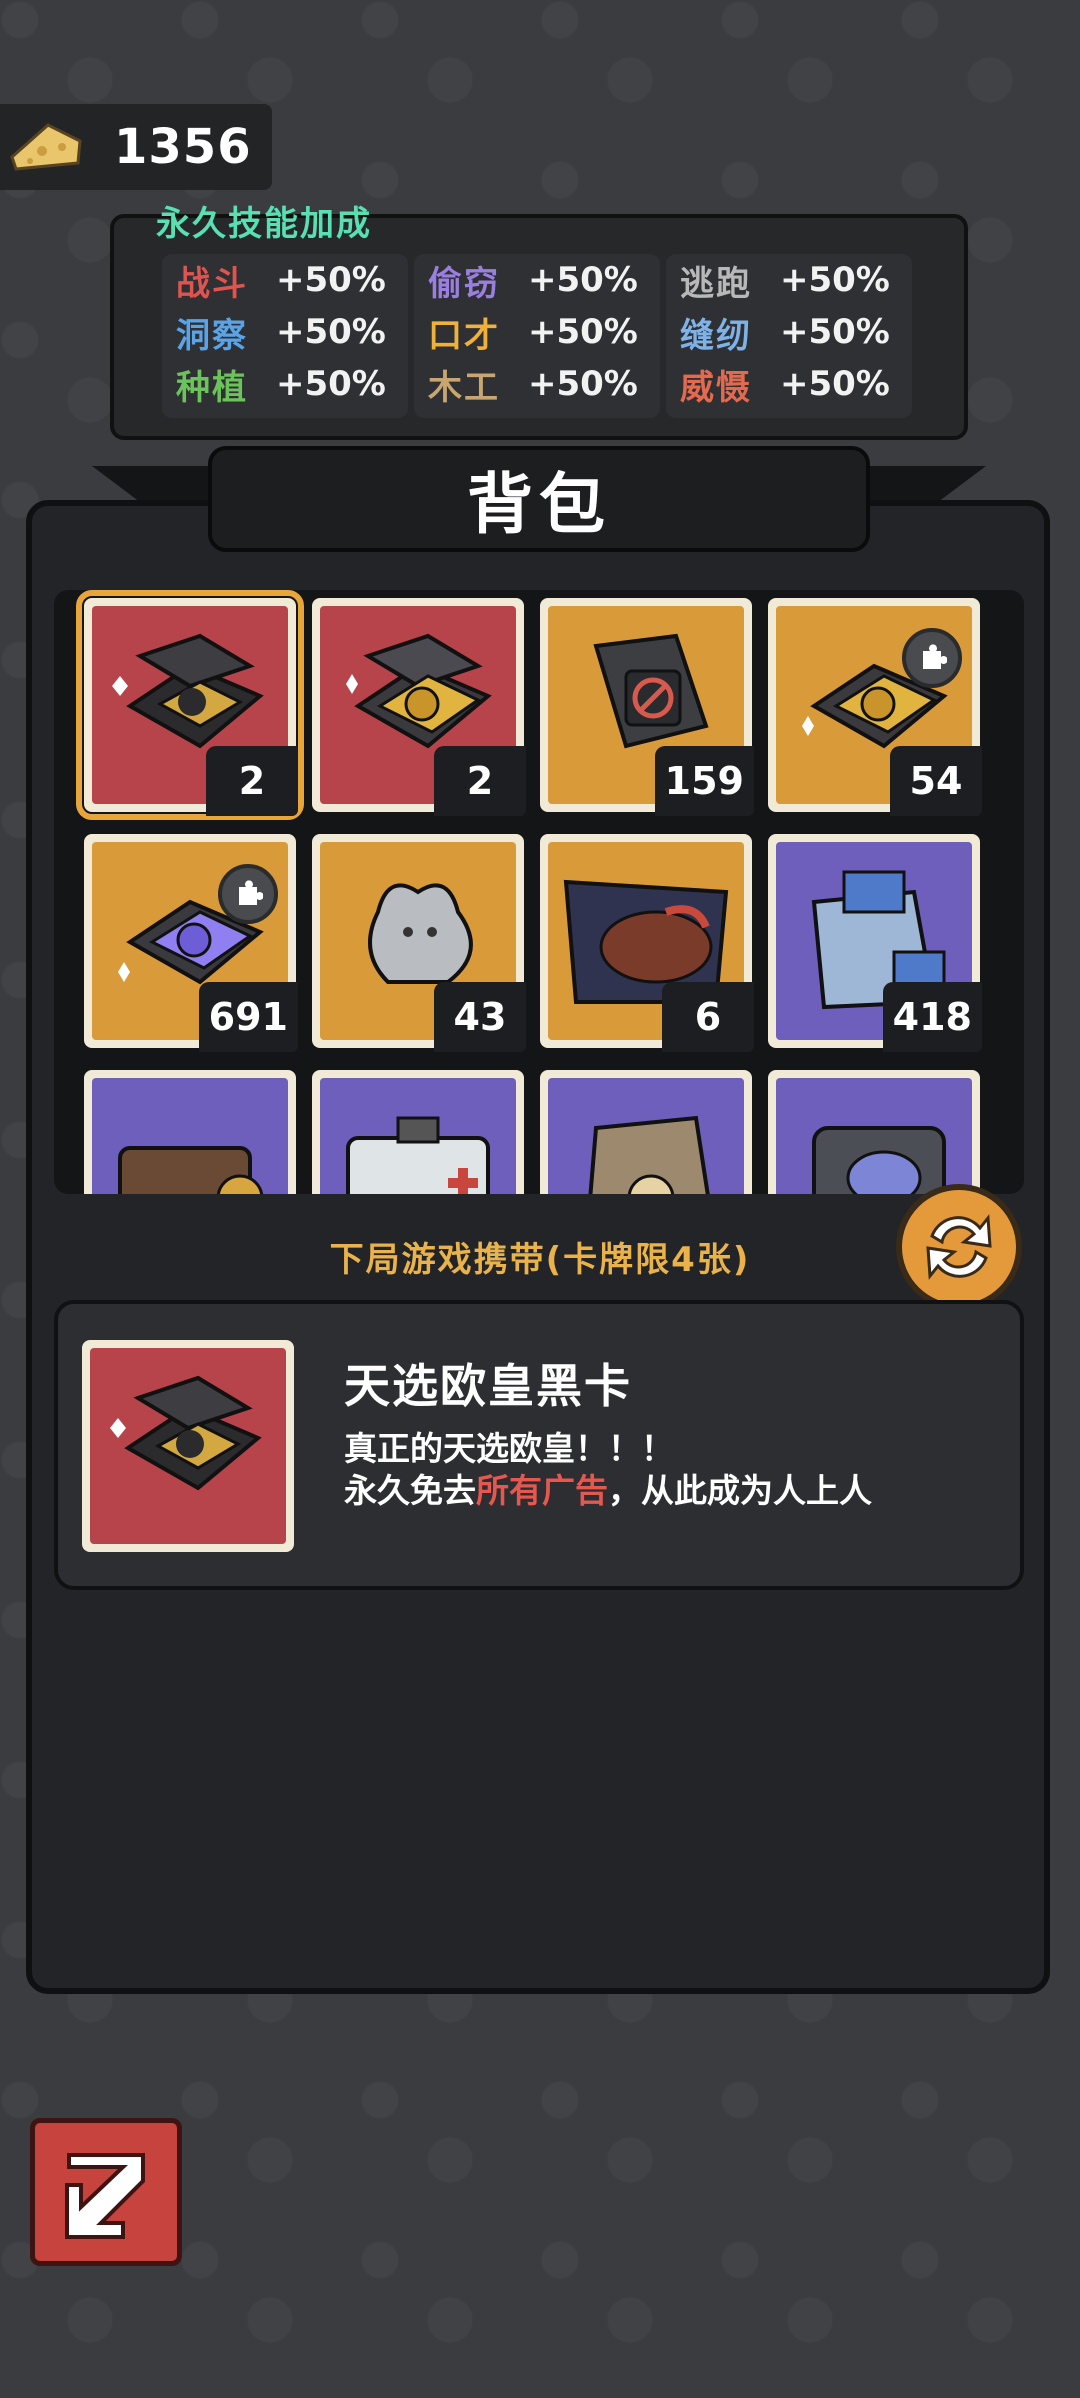  Describe the element at coordinates (509, 1448) in the screenshot. I see `detail-desc-line1: 真正的天选欧皇！！！` at that location.